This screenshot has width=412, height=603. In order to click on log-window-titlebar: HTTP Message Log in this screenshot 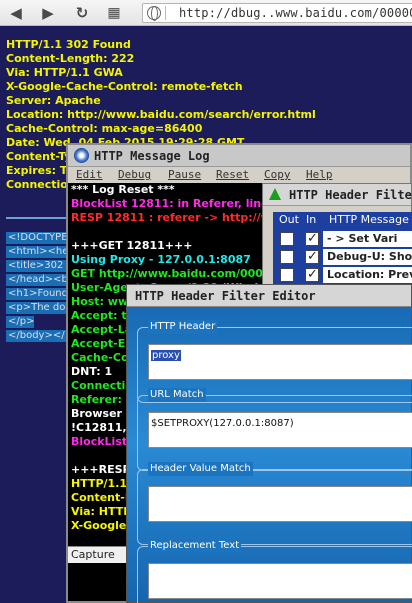, I will do `click(239, 156)`.